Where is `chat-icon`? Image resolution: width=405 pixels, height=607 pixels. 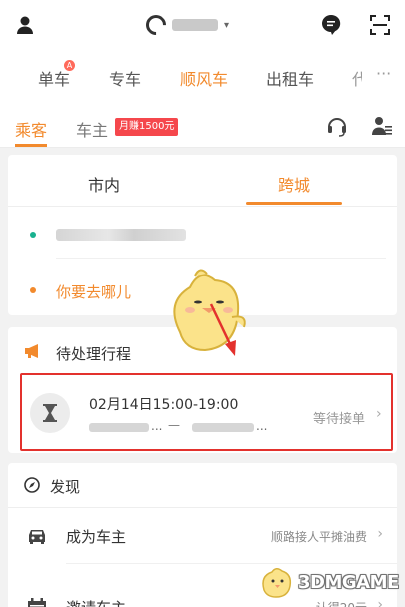
chat-icon is located at coordinates (331, 24).